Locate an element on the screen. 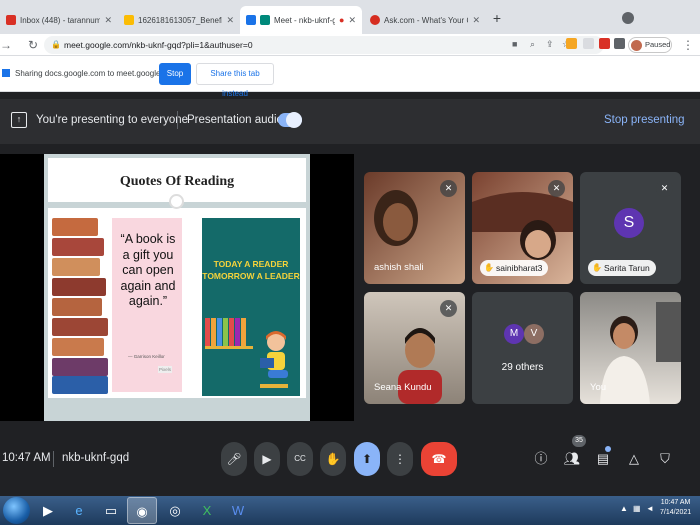  tab-benefits: 1626181613057_Benefits of ✕ is located at coordinates (179, 20).